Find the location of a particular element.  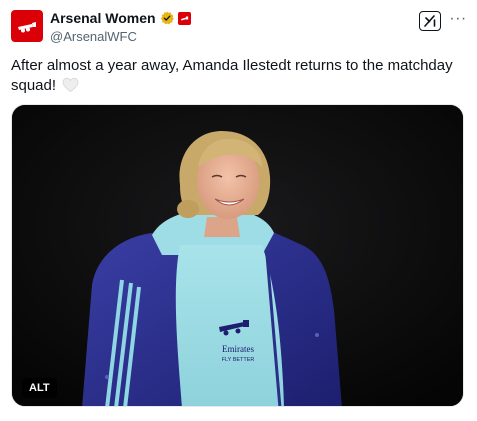

account-header: Arsenal Women @ArsenalWFC is located at coordinates (120, 26).